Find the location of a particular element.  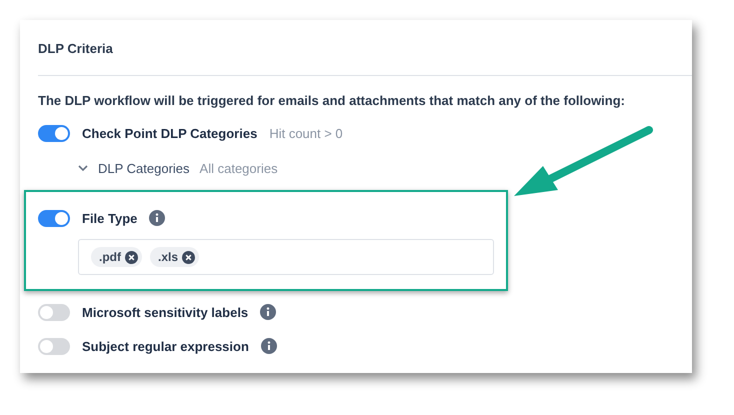

file-type-tag: .pdf is located at coordinates (116, 257).